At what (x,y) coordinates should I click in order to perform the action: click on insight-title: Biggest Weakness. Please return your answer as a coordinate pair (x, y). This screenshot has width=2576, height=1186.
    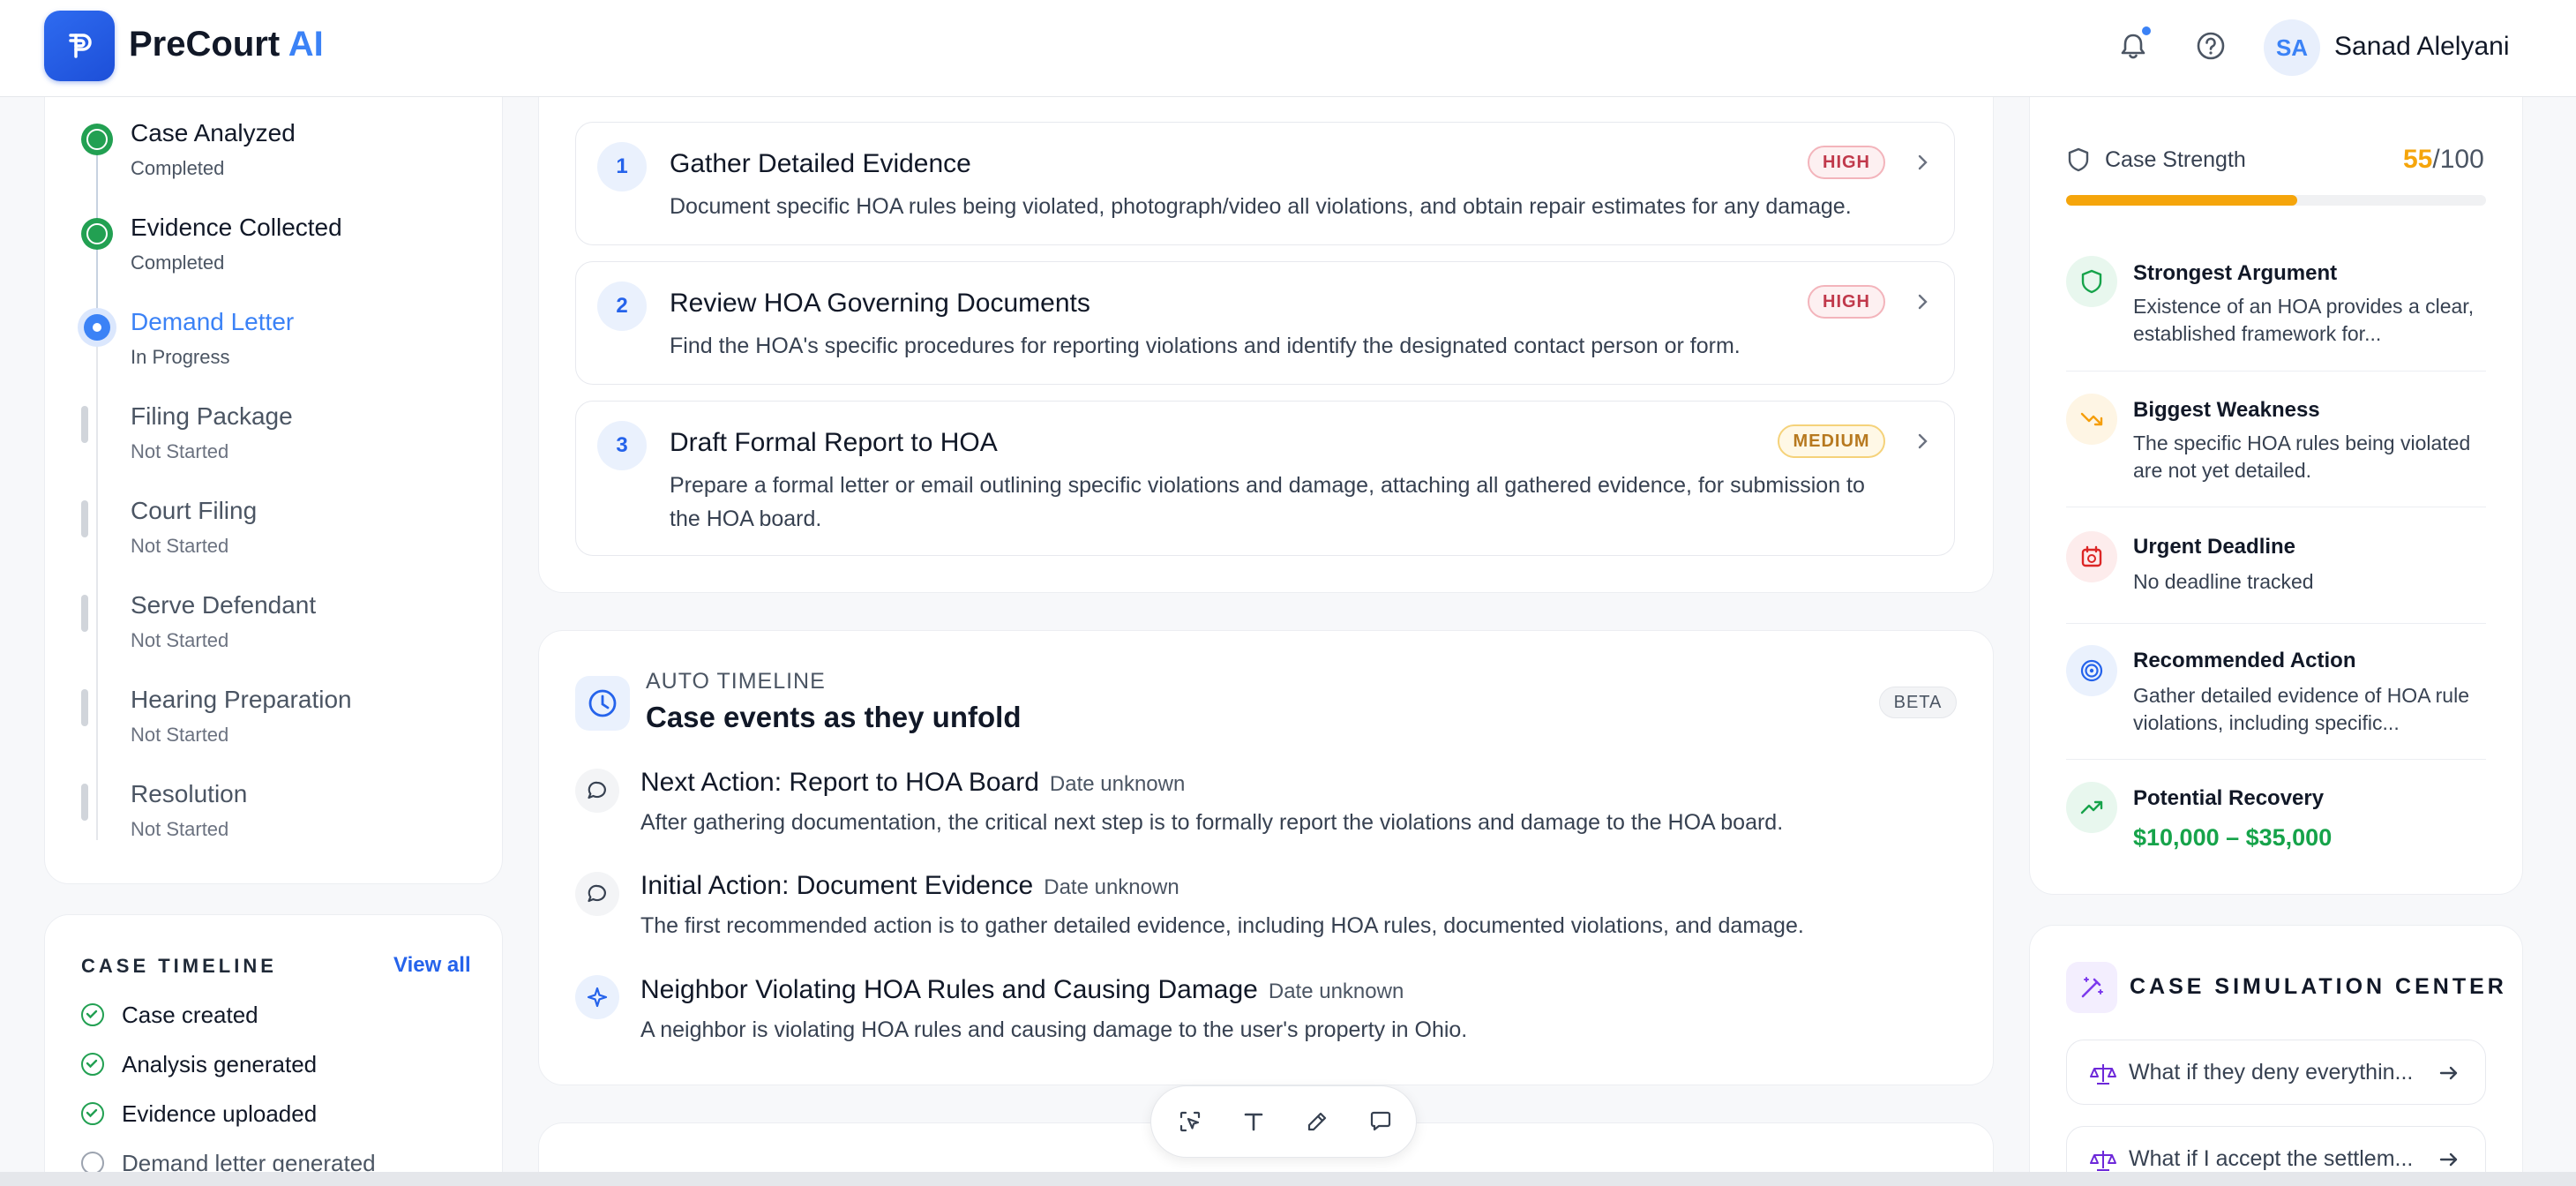
    Looking at the image, I should click on (2226, 410).